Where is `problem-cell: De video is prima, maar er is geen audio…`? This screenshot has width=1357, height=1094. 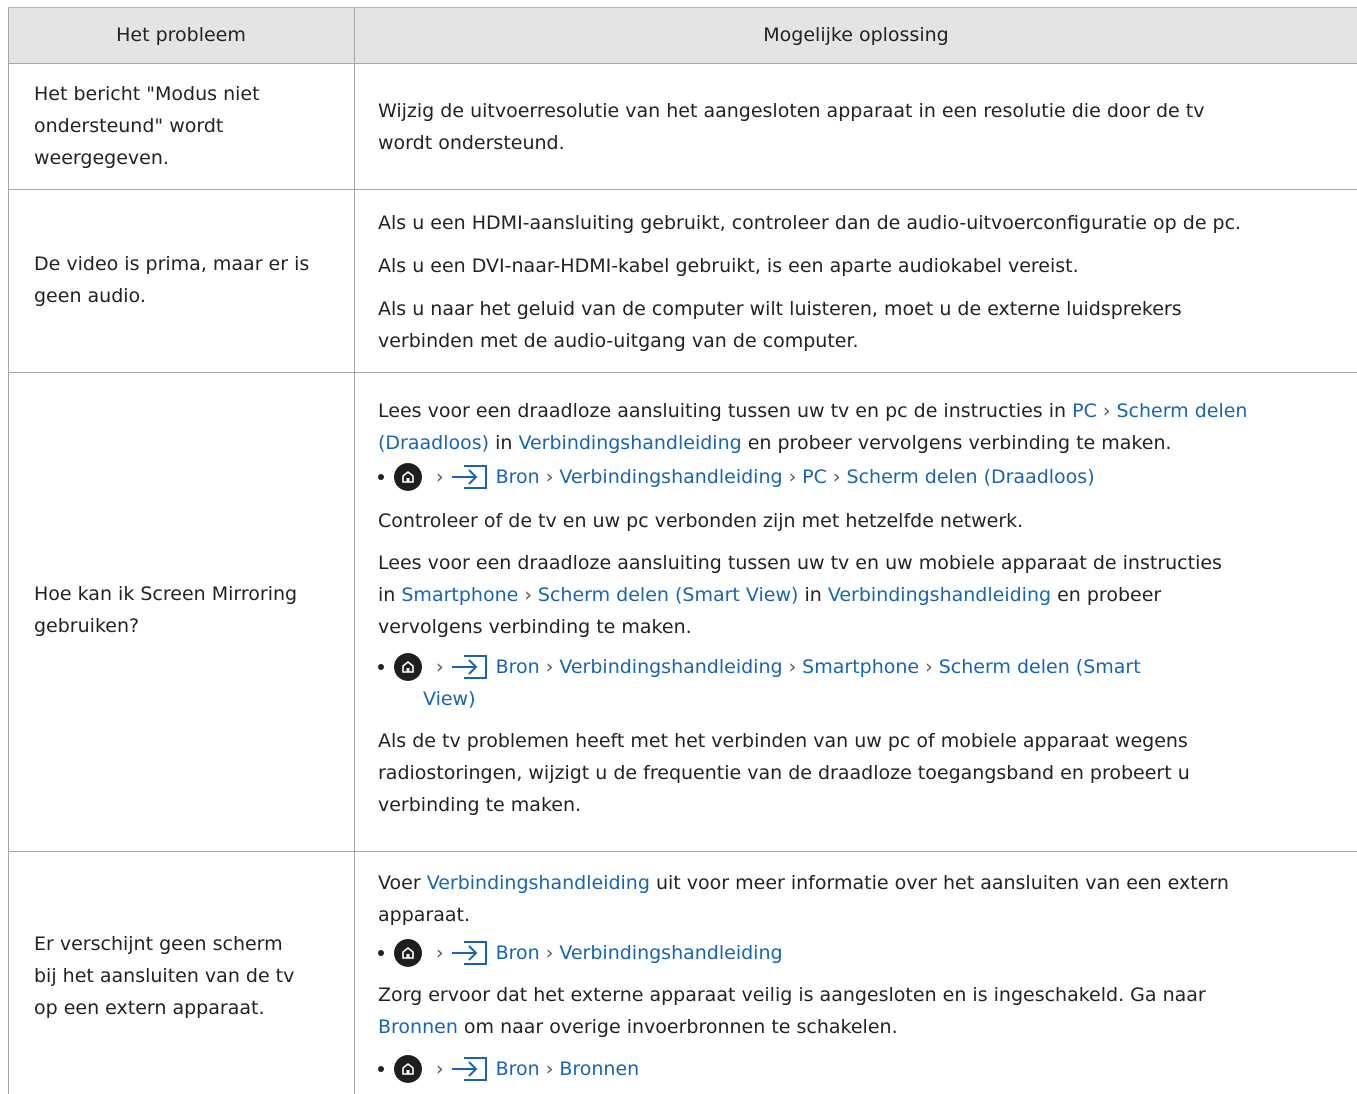
problem-cell: De video is prima, maar er is geen audio… is located at coordinates (184, 280).